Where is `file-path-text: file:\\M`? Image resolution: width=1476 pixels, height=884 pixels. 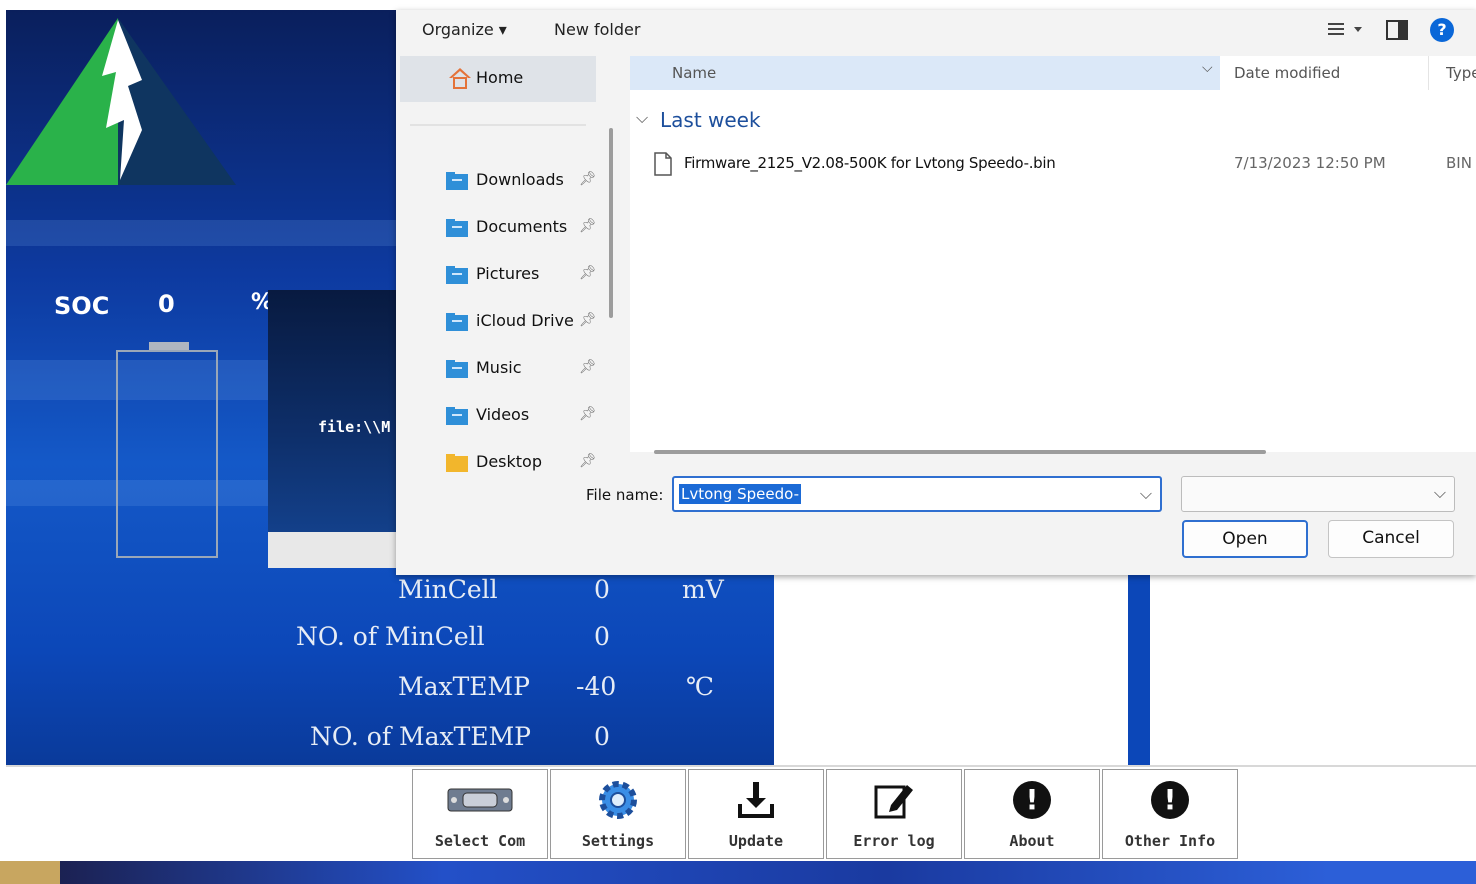 file-path-text: file:\\M is located at coordinates (354, 427).